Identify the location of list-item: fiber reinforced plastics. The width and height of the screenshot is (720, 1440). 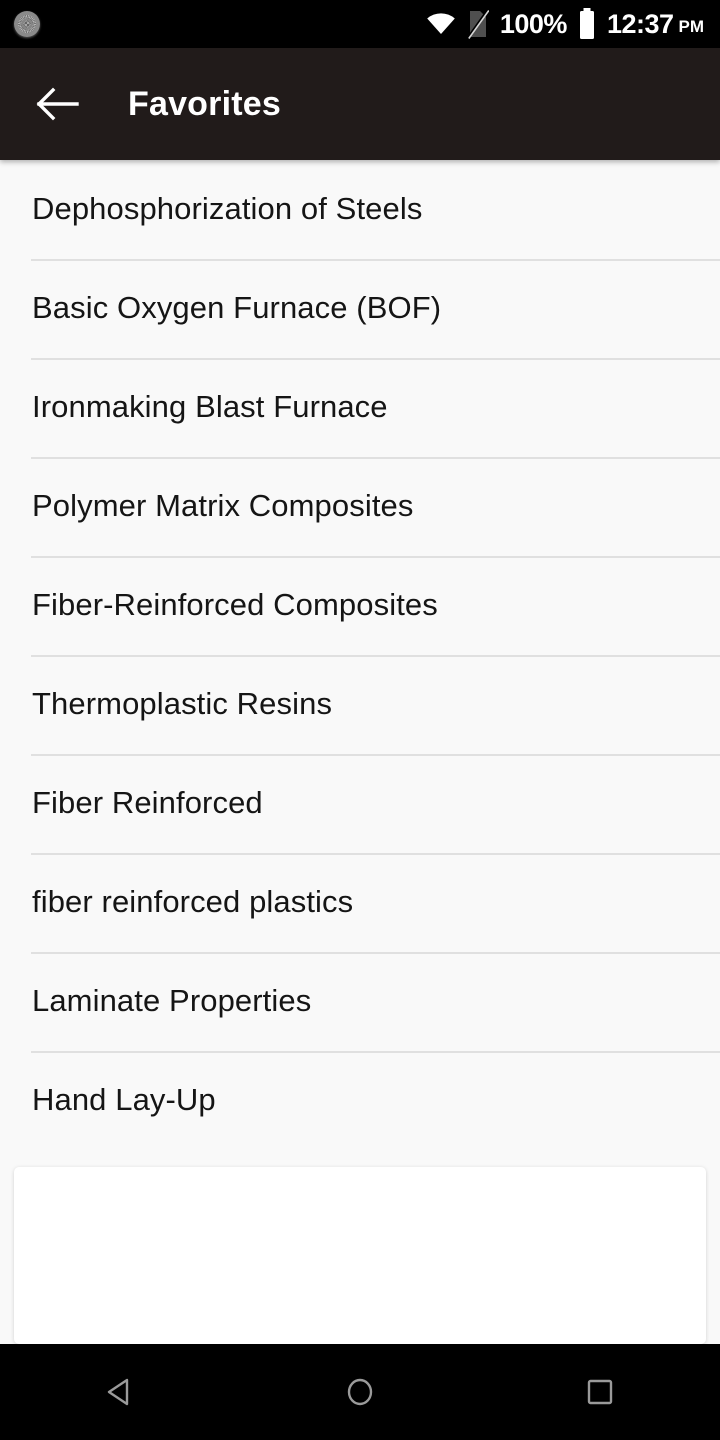
(360, 902).